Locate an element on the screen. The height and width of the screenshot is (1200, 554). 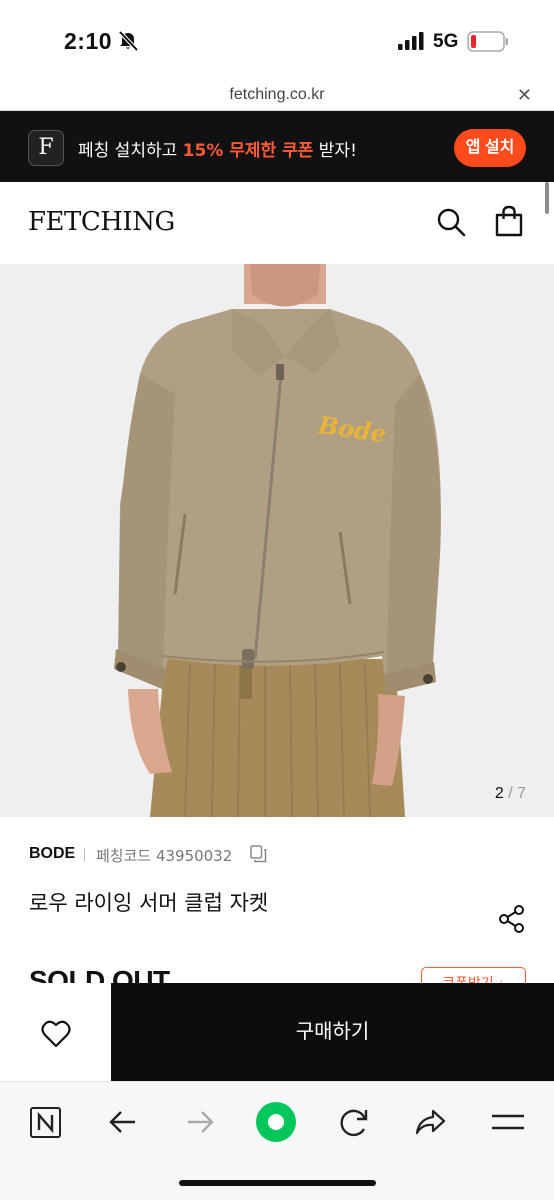
share-icon is located at coordinates (512, 919).